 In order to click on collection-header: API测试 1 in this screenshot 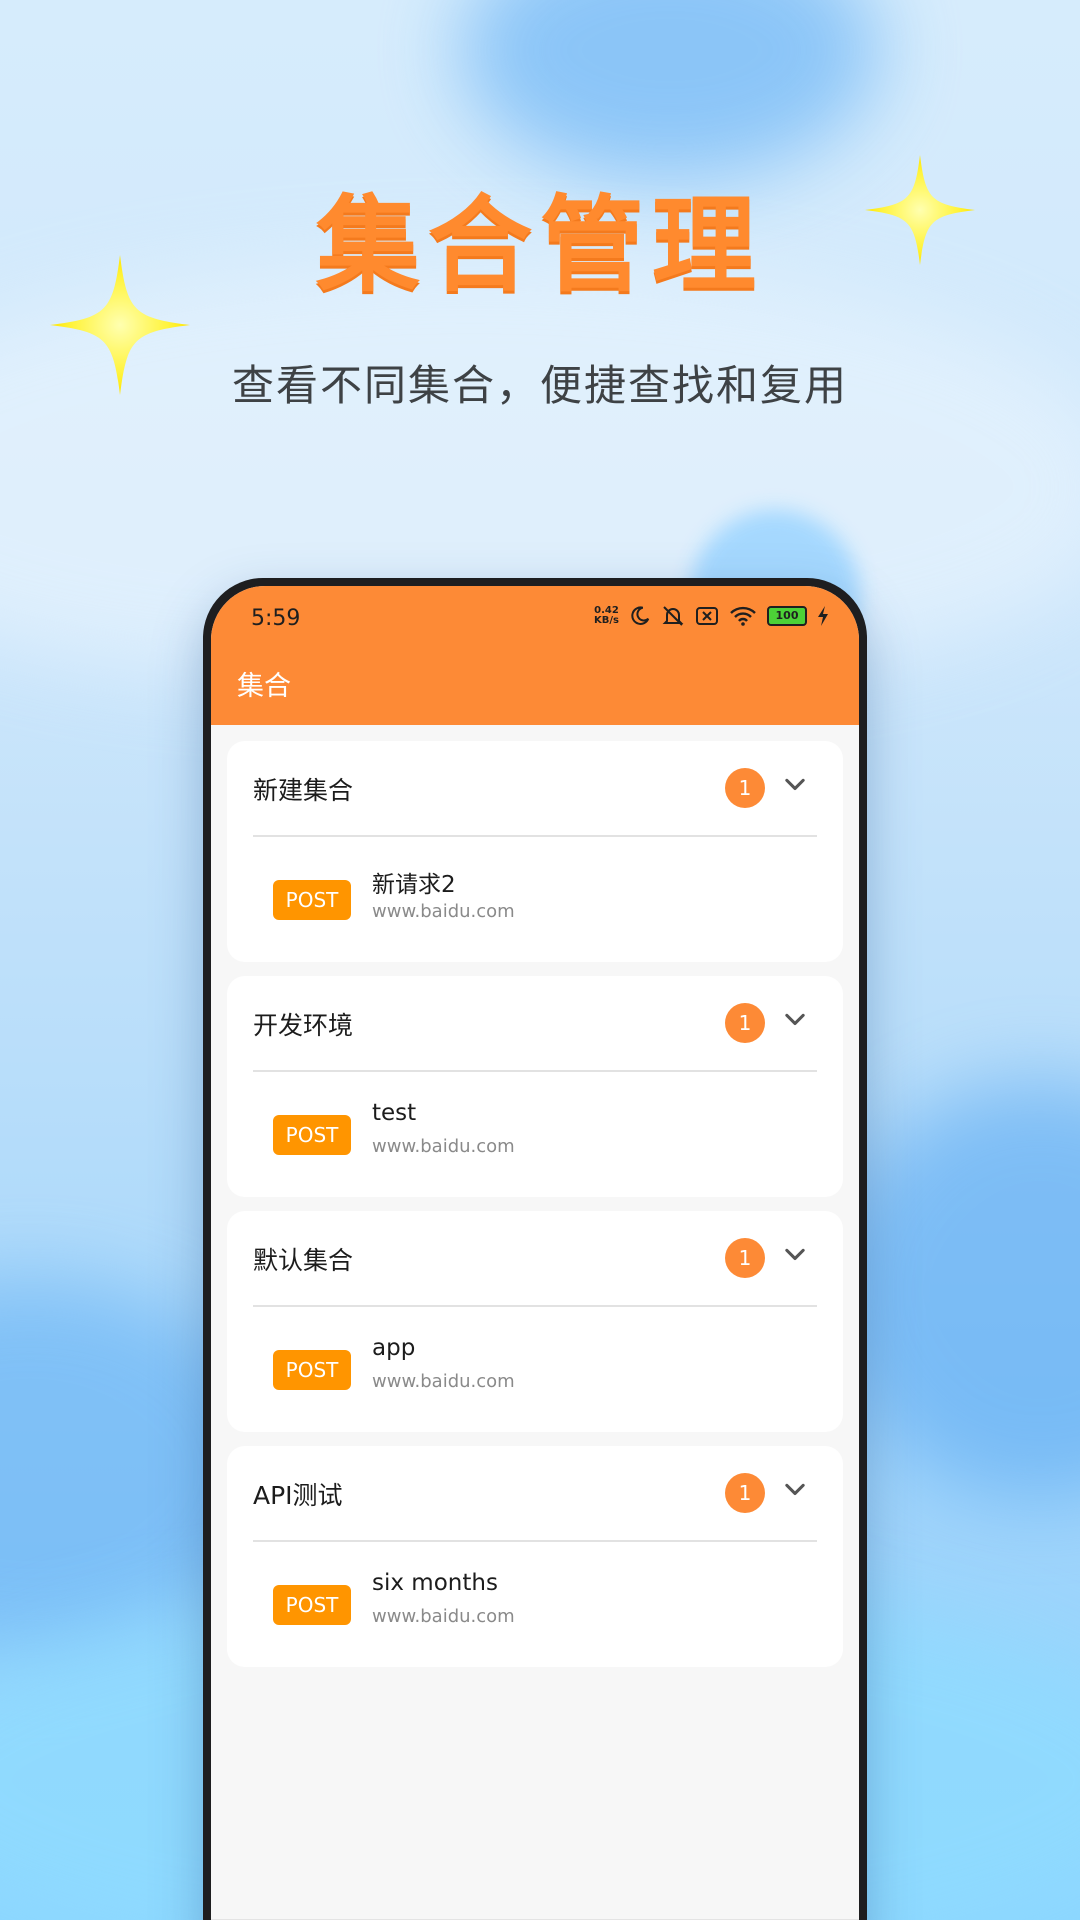, I will do `click(535, 1494)`.